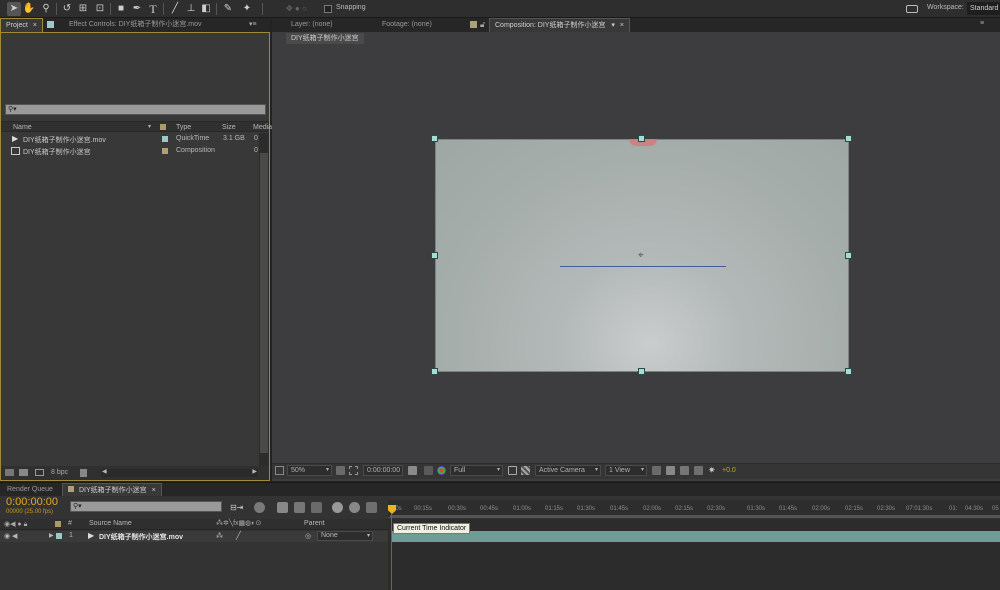 The height and width of the screenshot is (590, 1000). Describe the element at coordinates (316, 507) in the screenshot. I see `frame-blending-icon` at that location.